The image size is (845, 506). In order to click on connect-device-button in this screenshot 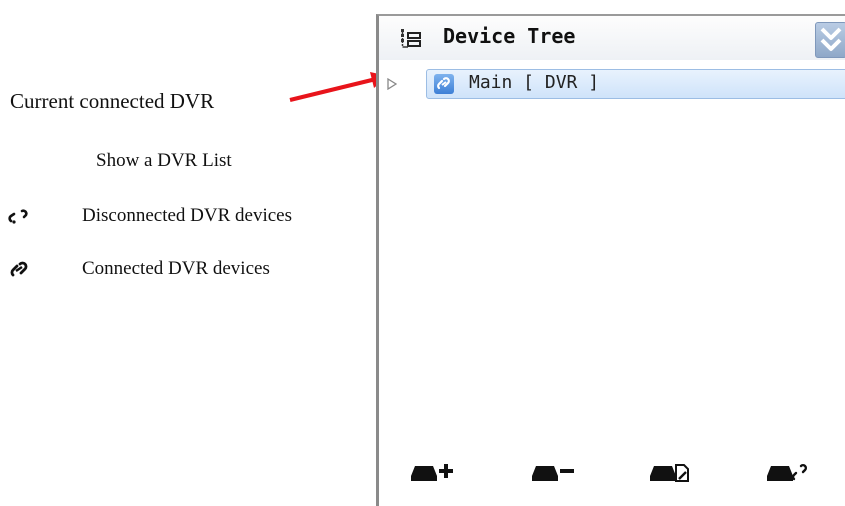, I will do `click(787, 469)`.